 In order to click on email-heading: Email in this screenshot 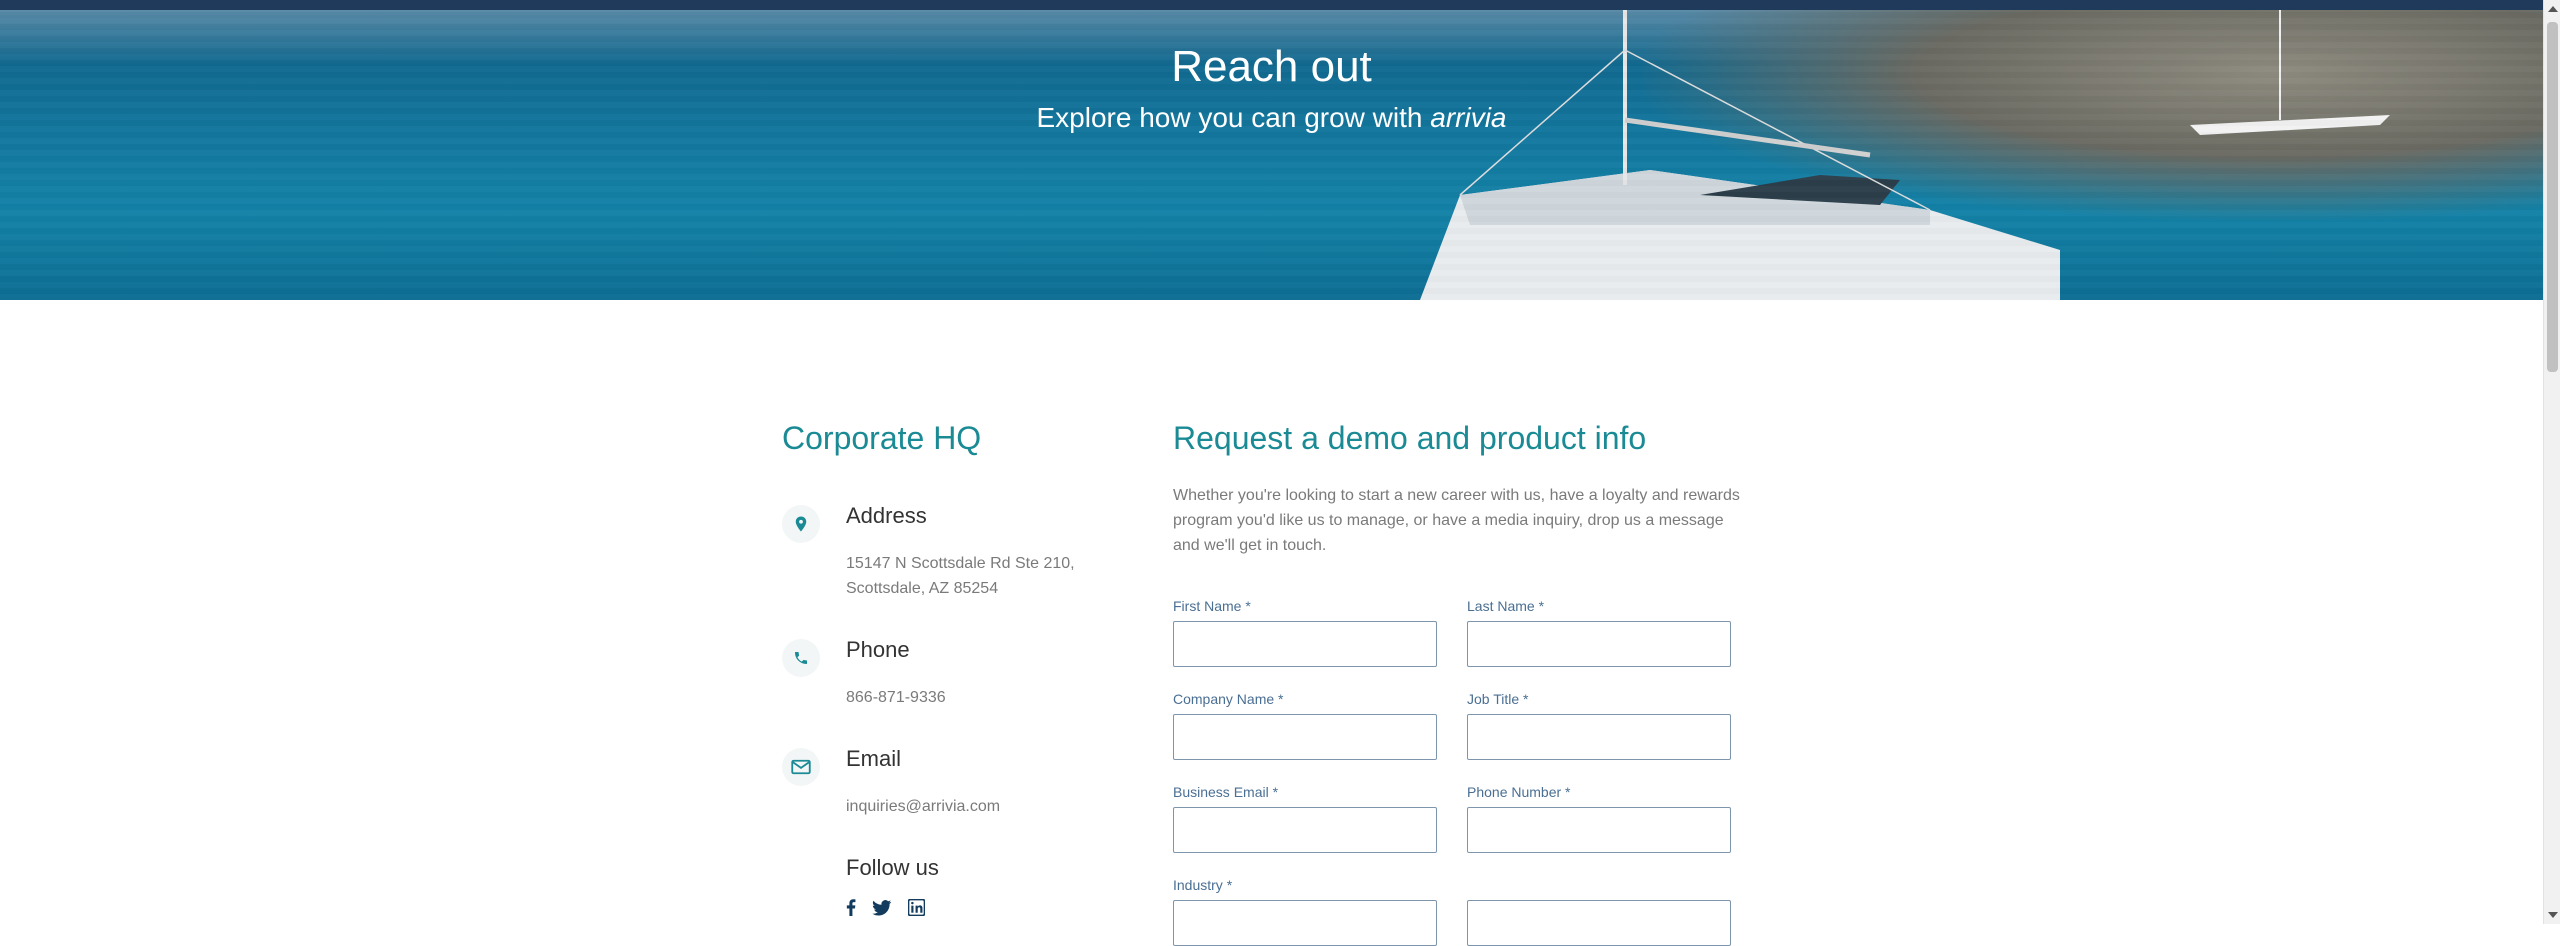, I will do `click(874, 758)`.